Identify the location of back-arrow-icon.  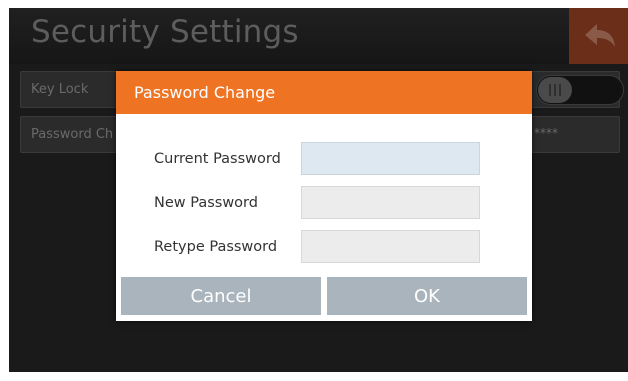
(600, 35).